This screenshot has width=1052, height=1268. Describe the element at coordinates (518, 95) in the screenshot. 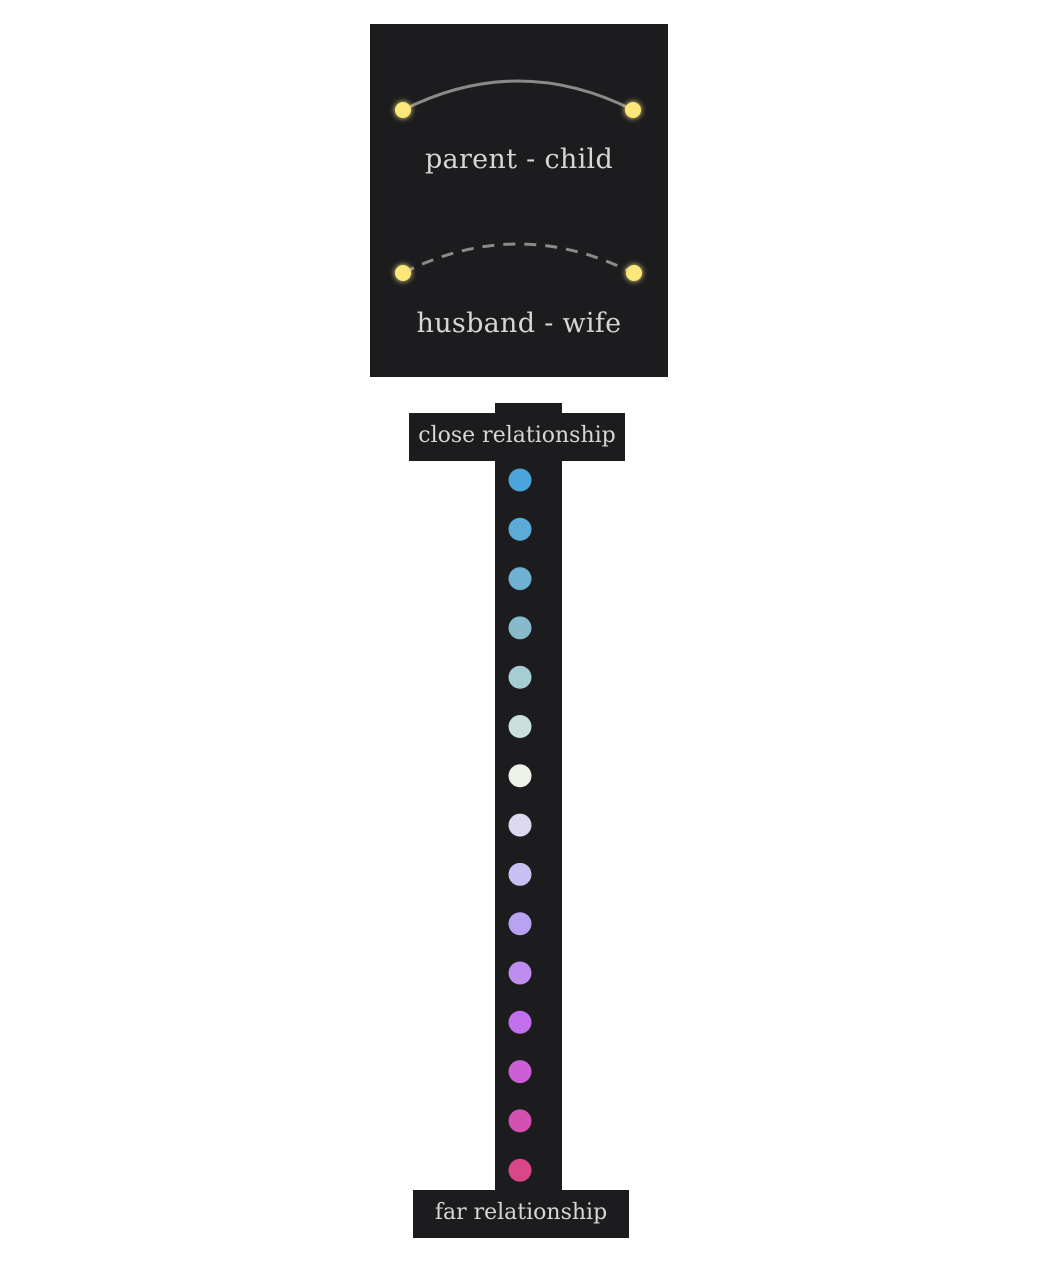

I see `parent-child-edge` at that location.